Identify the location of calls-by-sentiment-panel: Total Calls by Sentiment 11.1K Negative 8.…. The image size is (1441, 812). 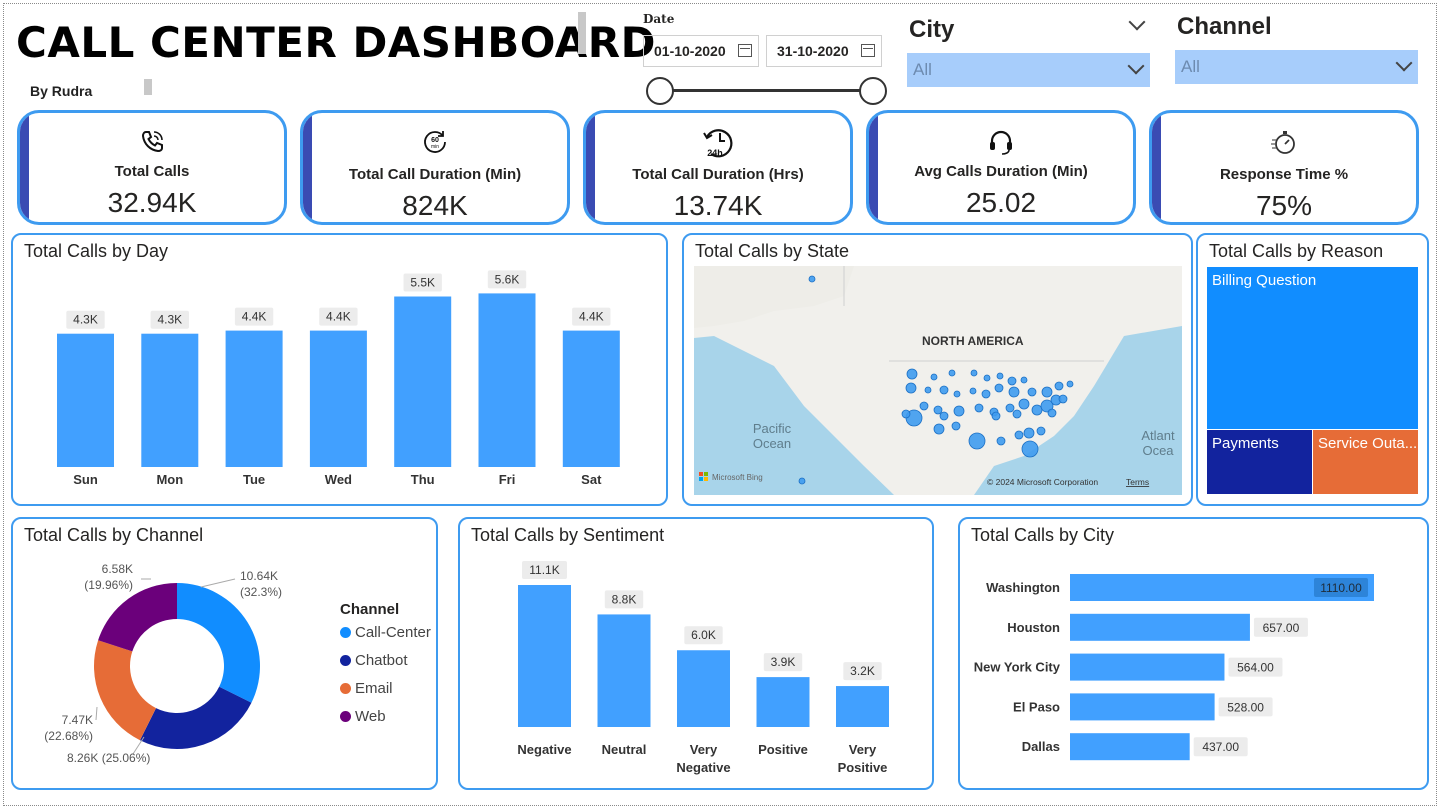
(696, 653).